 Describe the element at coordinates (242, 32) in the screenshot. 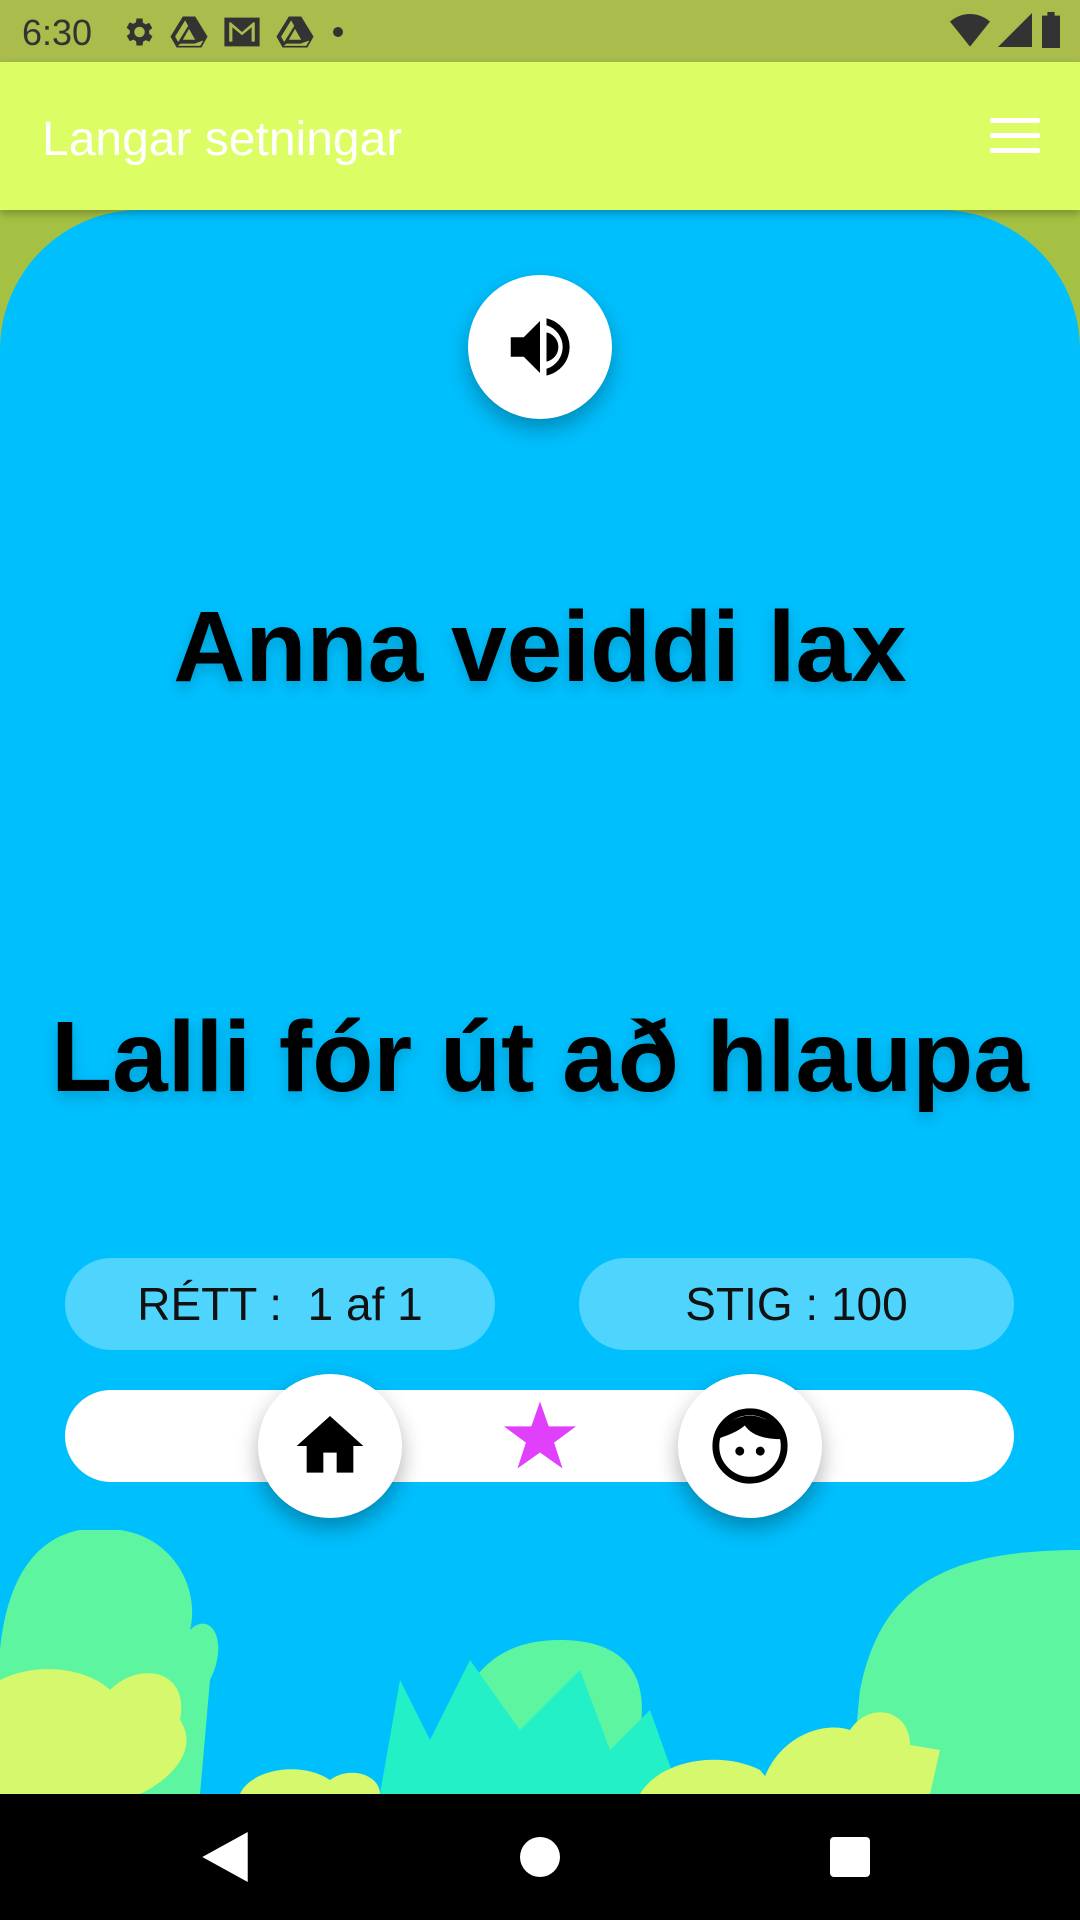

I see `gmail-icon` at that location.